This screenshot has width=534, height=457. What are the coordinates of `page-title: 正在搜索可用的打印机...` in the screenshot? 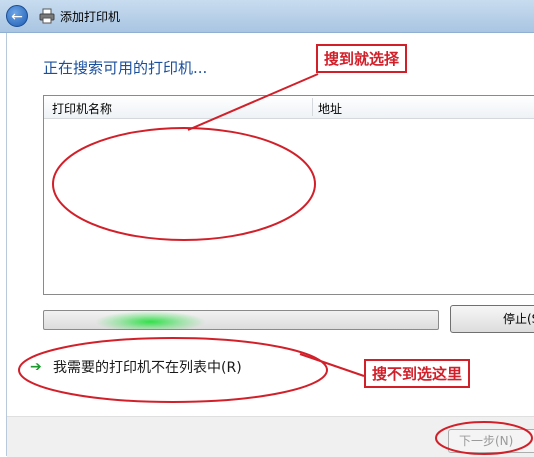 It's located at (125, 68).